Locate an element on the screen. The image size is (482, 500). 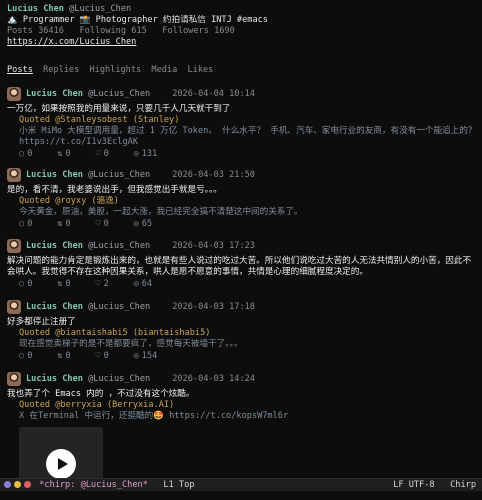
cursor-position: L1 Top is located at coordinates (179, 485).